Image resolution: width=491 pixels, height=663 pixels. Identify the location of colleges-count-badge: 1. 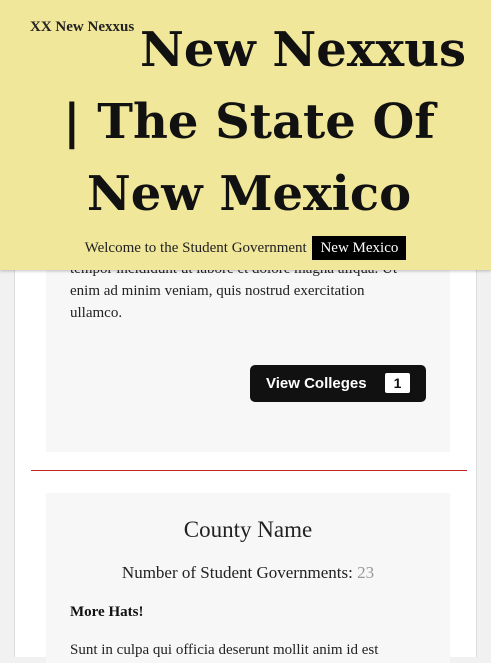
(397, 383).